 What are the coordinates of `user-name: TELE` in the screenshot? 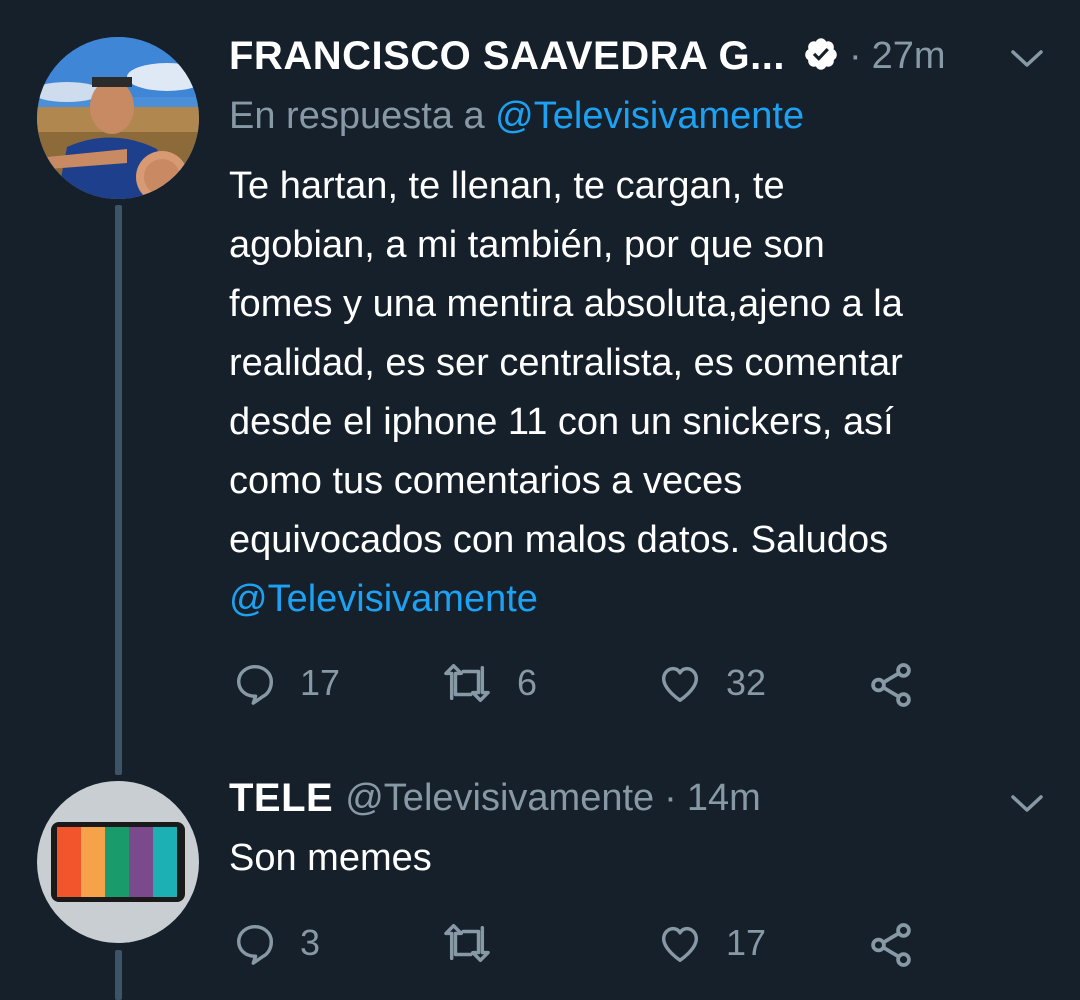 It's located at (281, 798).